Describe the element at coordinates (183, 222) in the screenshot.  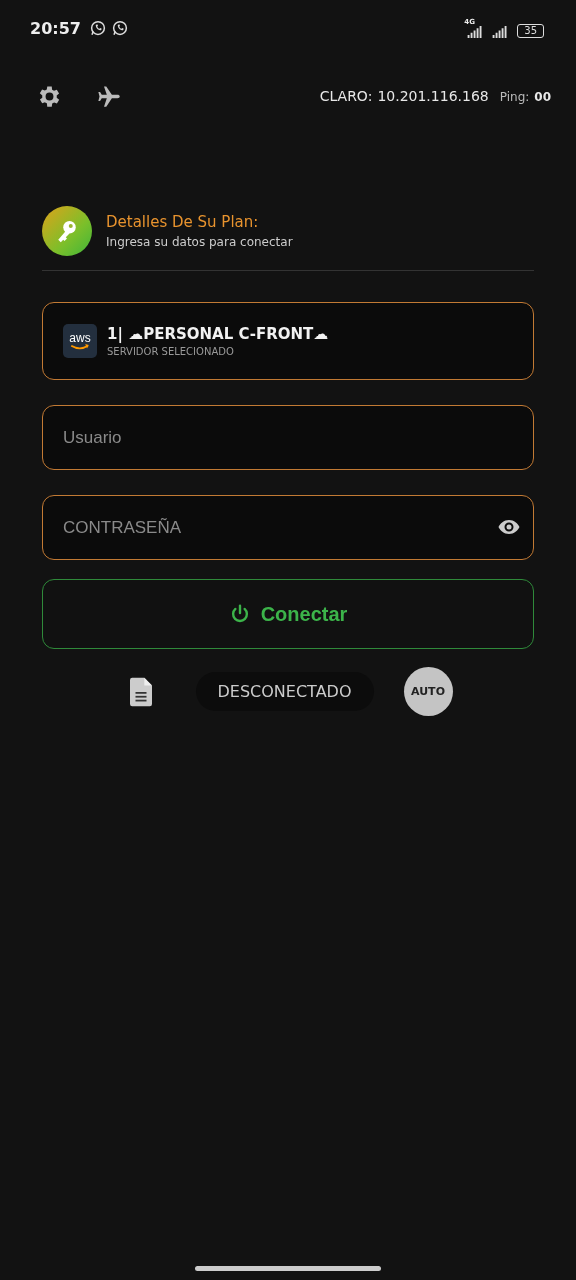
I see `plan-title: Detalles De Su Plan:` at that location.